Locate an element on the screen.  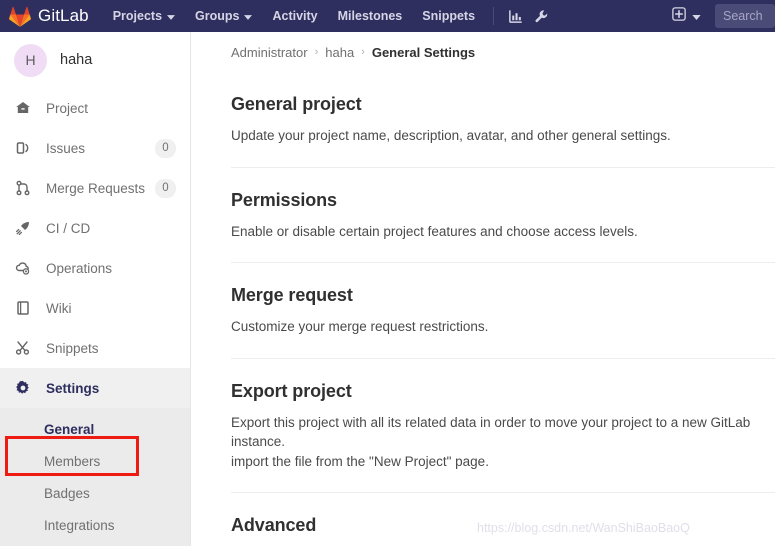
sidebar-item-project: Project is located at coordinates (95, 108).